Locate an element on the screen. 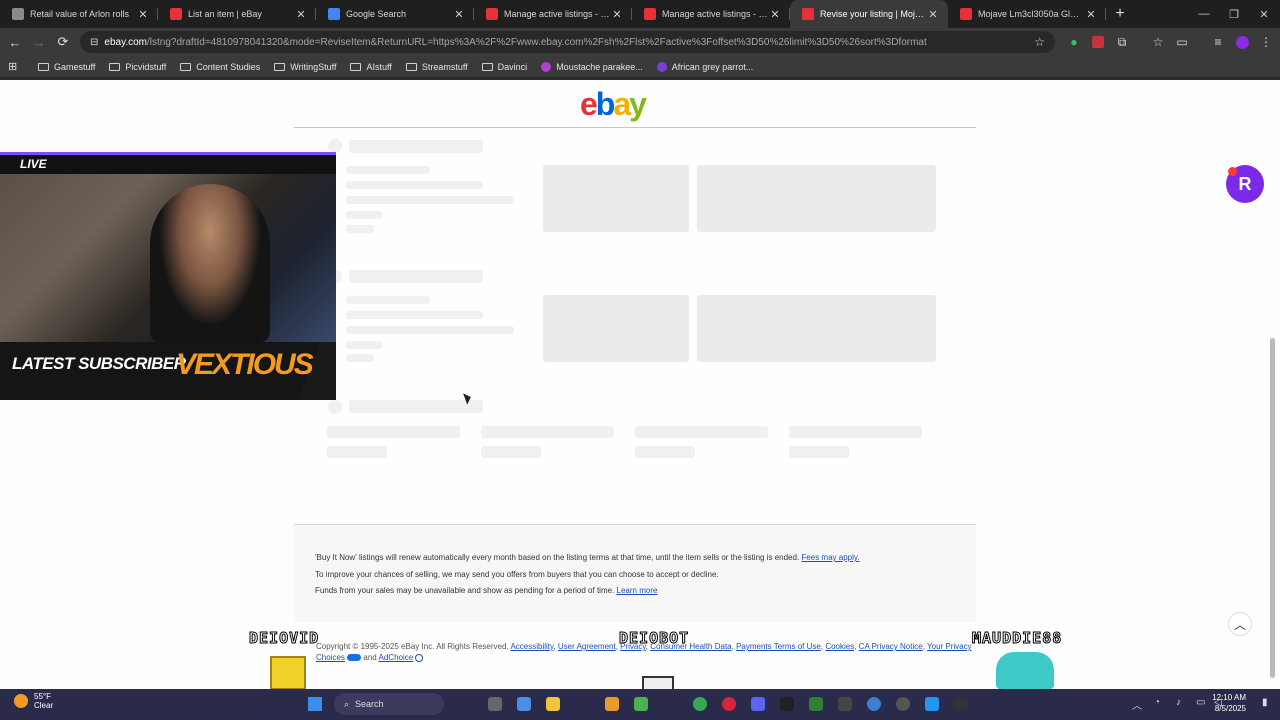  bookmark-star-icon: ☆ is located at coordinates (1039, 42).